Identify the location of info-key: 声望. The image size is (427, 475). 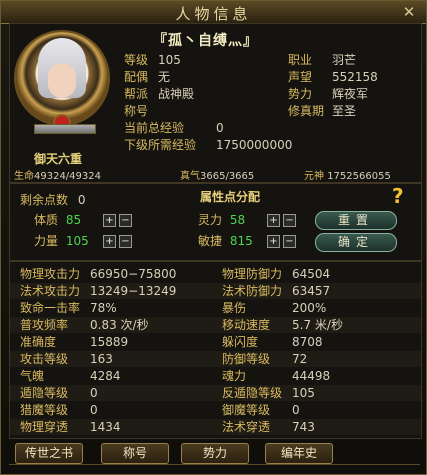
(300, 77).